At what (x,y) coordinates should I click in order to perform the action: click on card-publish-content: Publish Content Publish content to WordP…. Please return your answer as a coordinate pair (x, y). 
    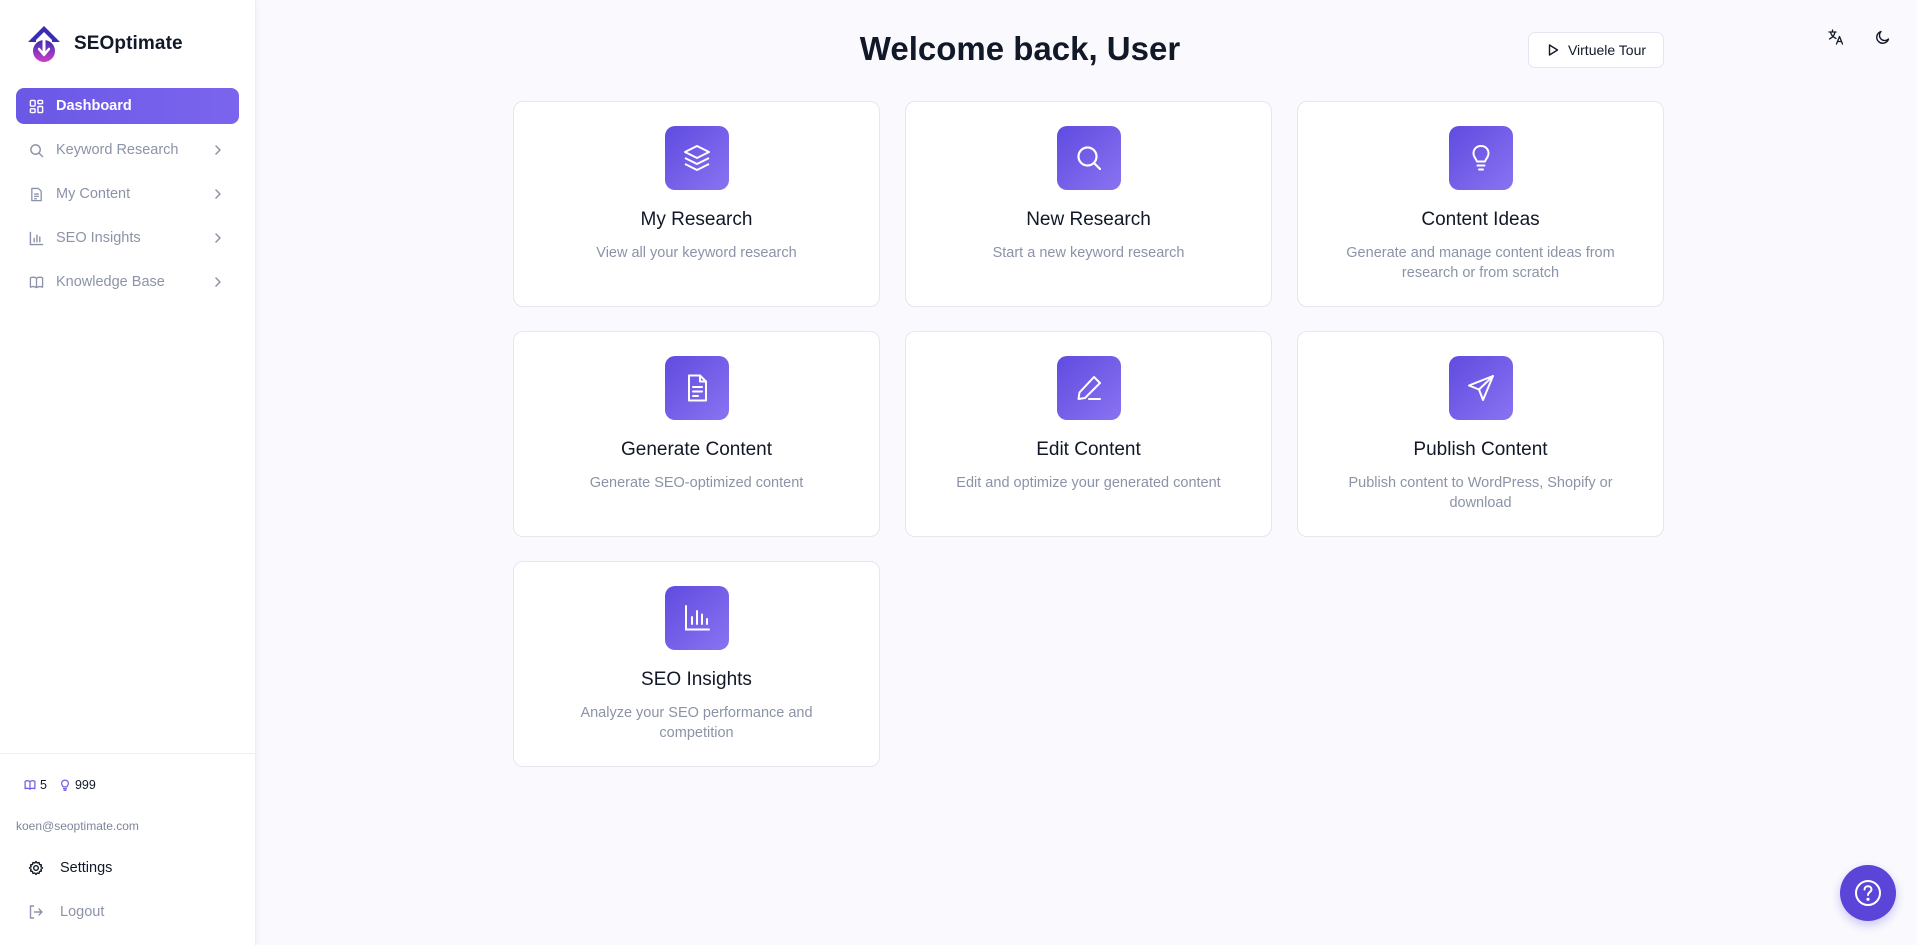
    Looking at the image, I should click on (1480, 434).